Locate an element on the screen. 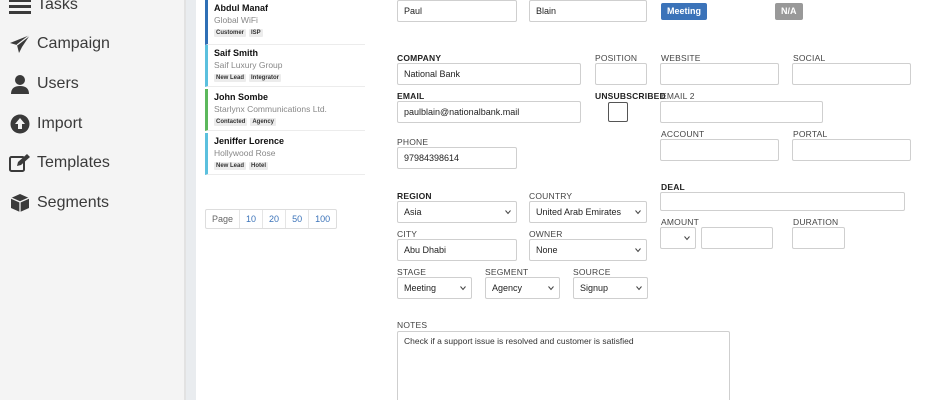 The height and width of the screenshot is (400, 940). sidebar-item-tasks: Tasks is located at coordinates (43, 9).